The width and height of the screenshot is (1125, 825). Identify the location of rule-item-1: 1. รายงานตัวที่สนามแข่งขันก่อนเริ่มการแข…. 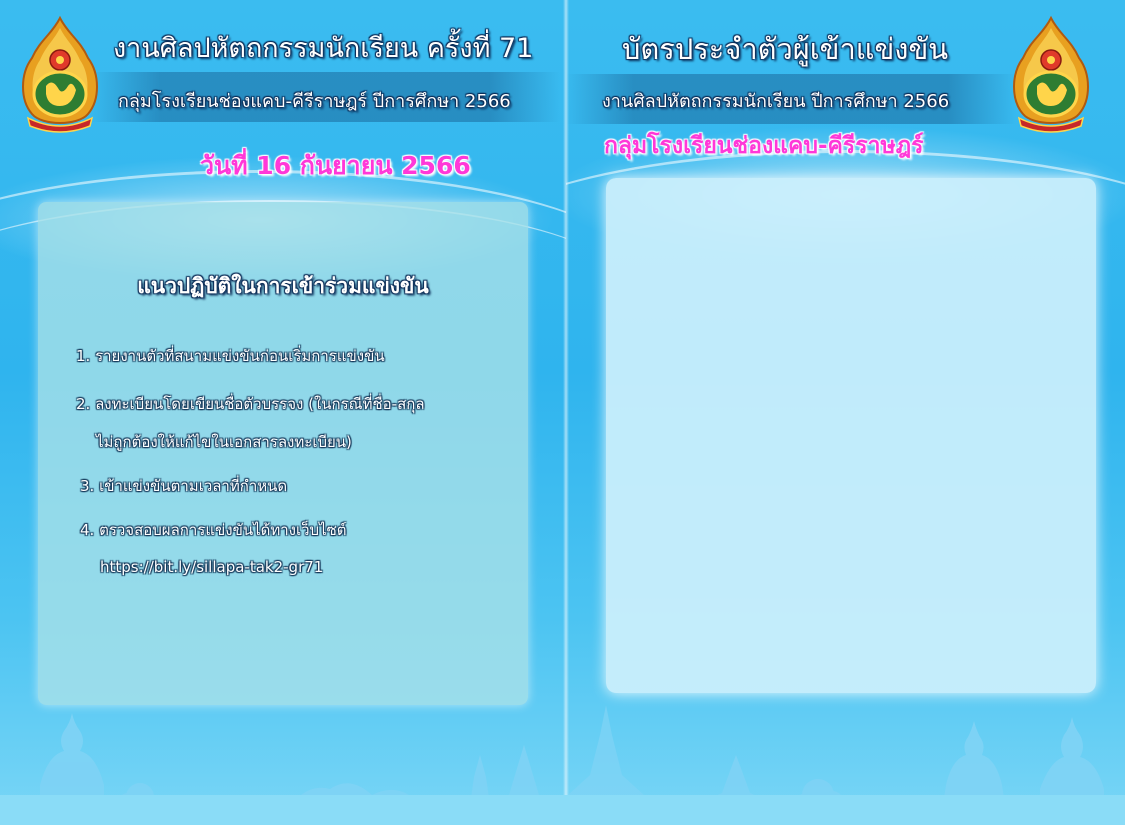
(230, 356).